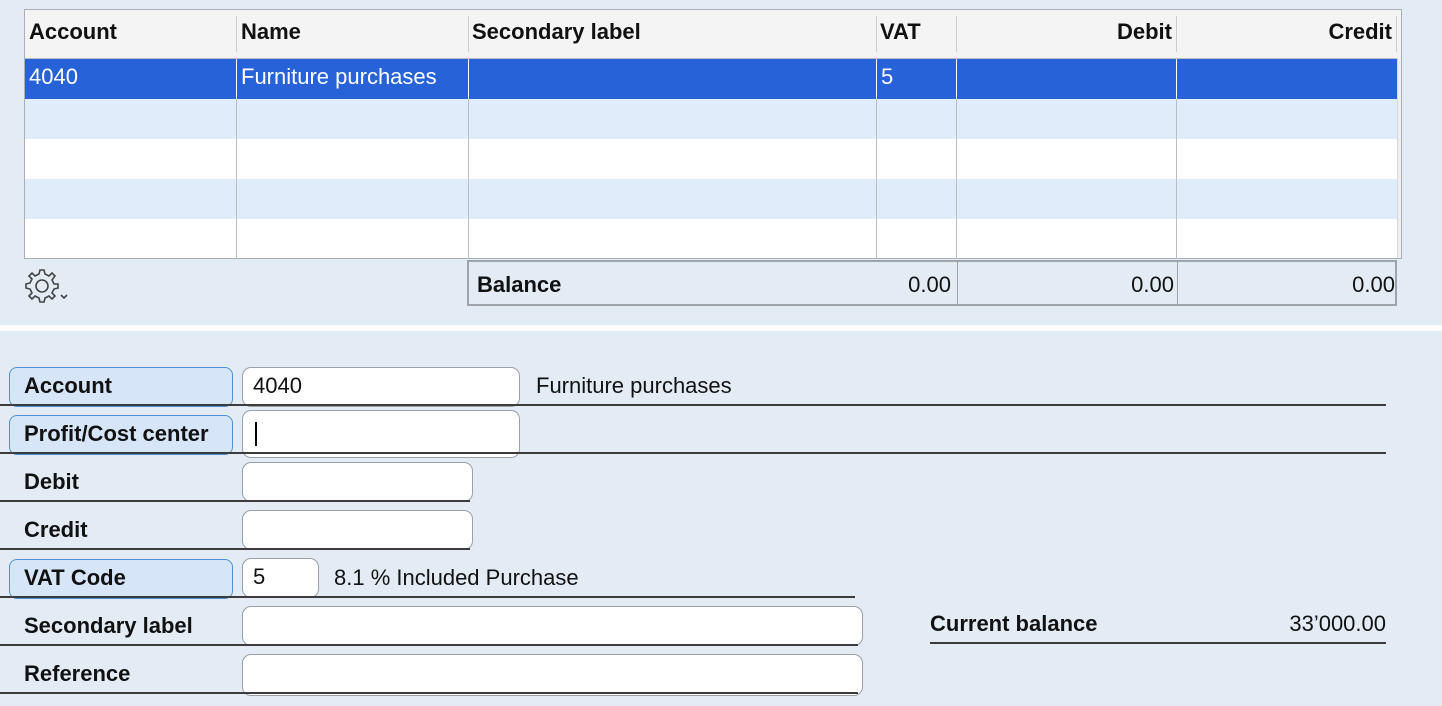 This screenshot has width=1442, height=706. What do you see at coordinates (552, 626) in the screenshot?
I see `secondary-label-input` at bounding box center [552, 626].